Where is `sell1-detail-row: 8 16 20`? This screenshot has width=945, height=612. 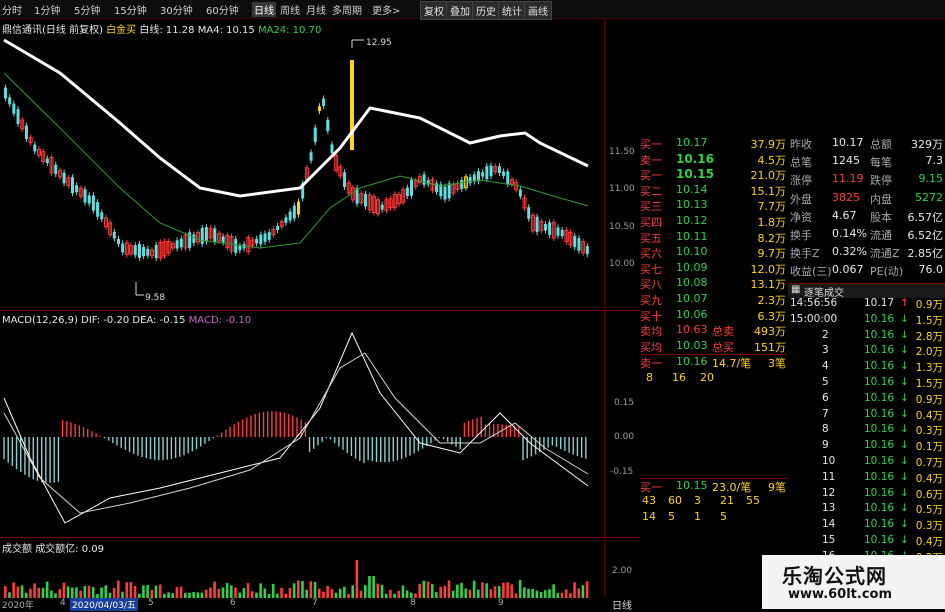
sell1-detail-row: 8 16 20 is located at coordinates (714, 379).